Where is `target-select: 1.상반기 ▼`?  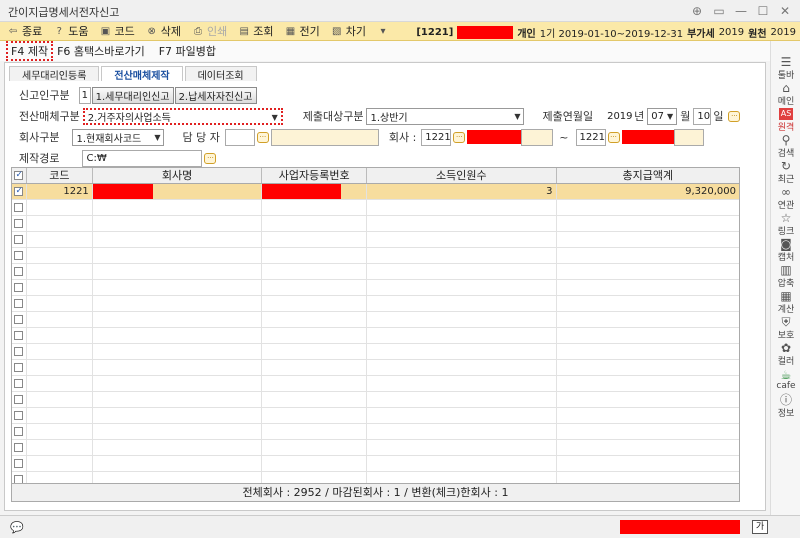
target-select: 1.상반기 ▼ is located at coordinates (445, 116).